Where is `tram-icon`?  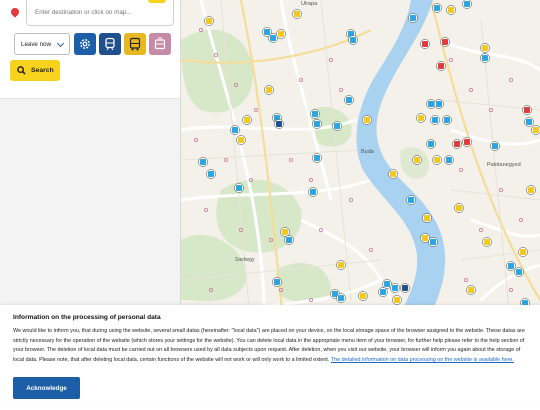 tram-icon is located at coordinates (160, 43).